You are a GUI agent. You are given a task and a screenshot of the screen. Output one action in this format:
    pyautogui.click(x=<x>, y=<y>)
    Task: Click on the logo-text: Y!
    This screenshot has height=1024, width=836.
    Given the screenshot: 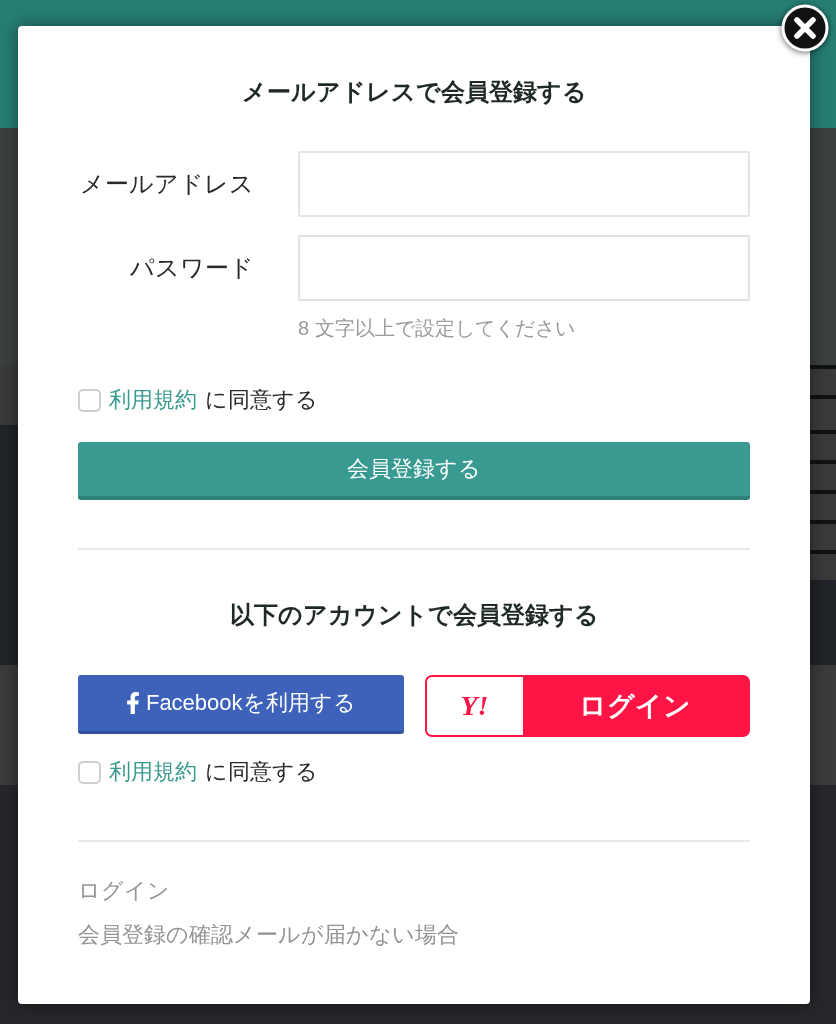 What is the action you would take?
    pyautogui.click(x=474, y=706)
    